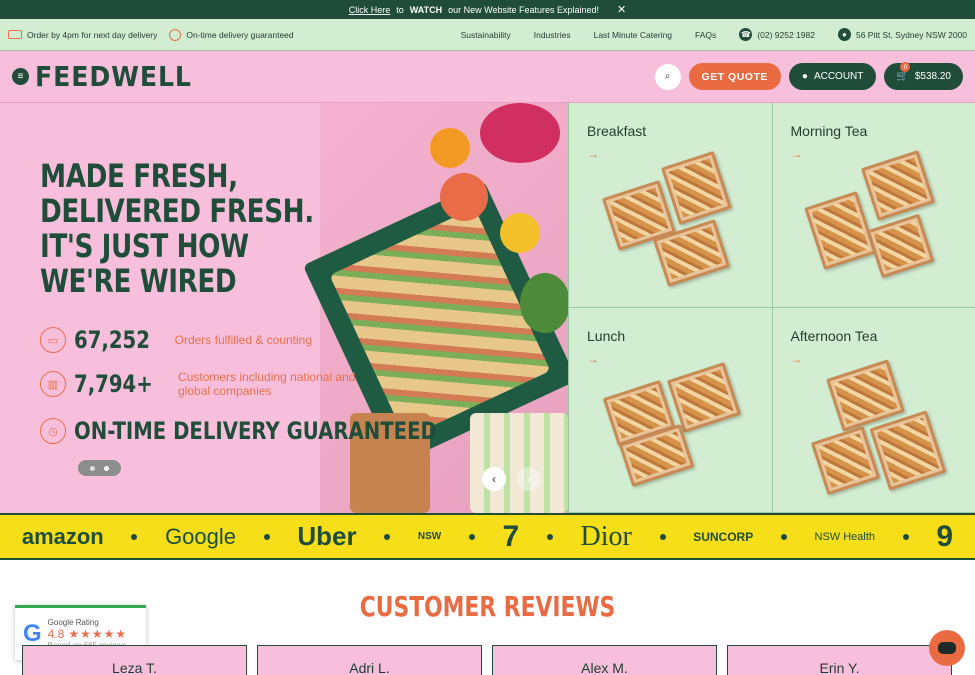 This screenshot has width=975, height=675. I want to click on building-icon: ▥, so click(53, 384).